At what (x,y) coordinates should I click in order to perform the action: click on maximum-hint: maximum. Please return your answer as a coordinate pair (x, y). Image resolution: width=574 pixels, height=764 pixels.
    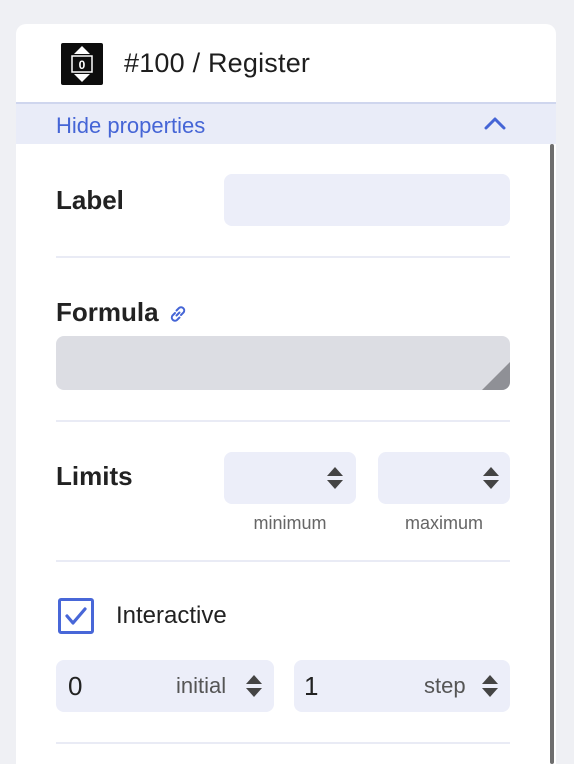
    Looking at the image, I should click on (443, 523).